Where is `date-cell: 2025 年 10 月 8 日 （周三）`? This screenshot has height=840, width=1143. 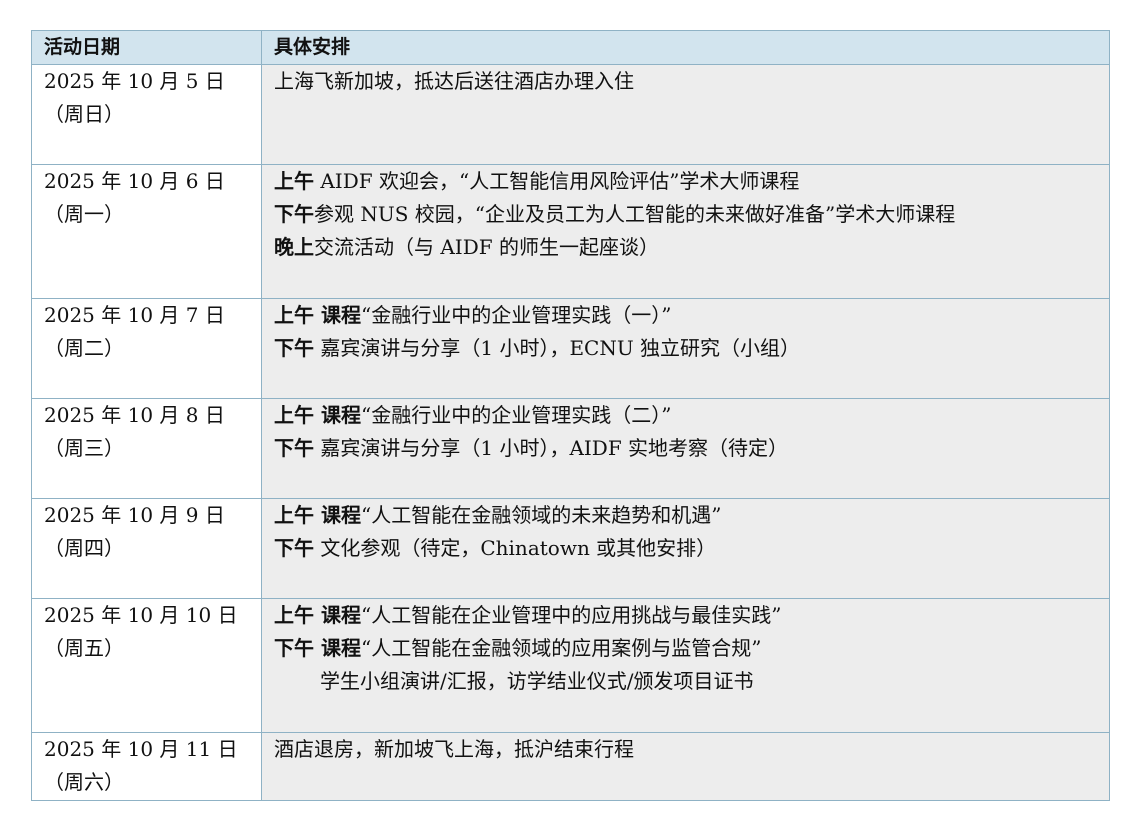 date-cell: 2025 年 10 月 8 日 （周三） is located at coordinates (146, 448).